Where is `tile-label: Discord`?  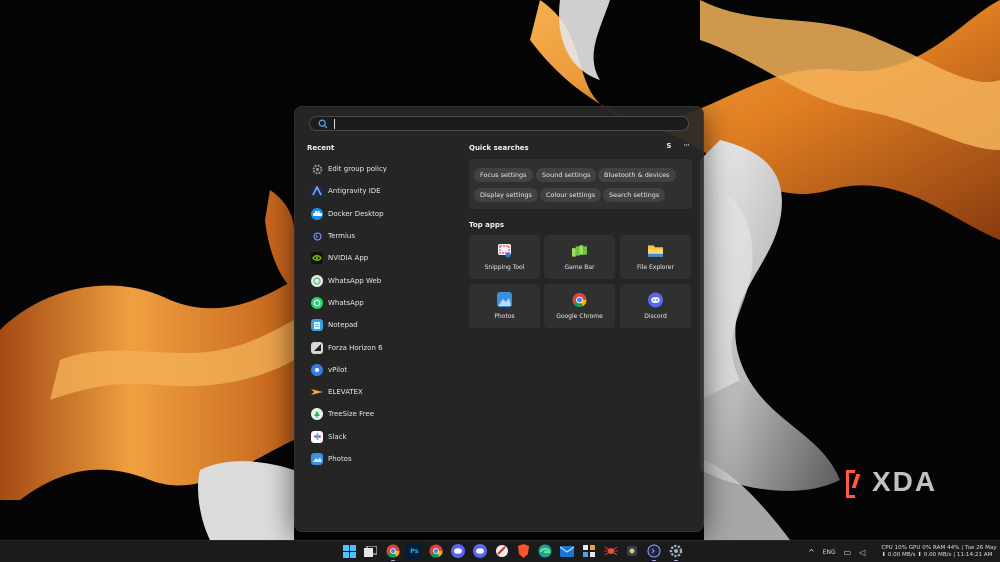 tile-label: Discord is located at coordinates (655, 316).